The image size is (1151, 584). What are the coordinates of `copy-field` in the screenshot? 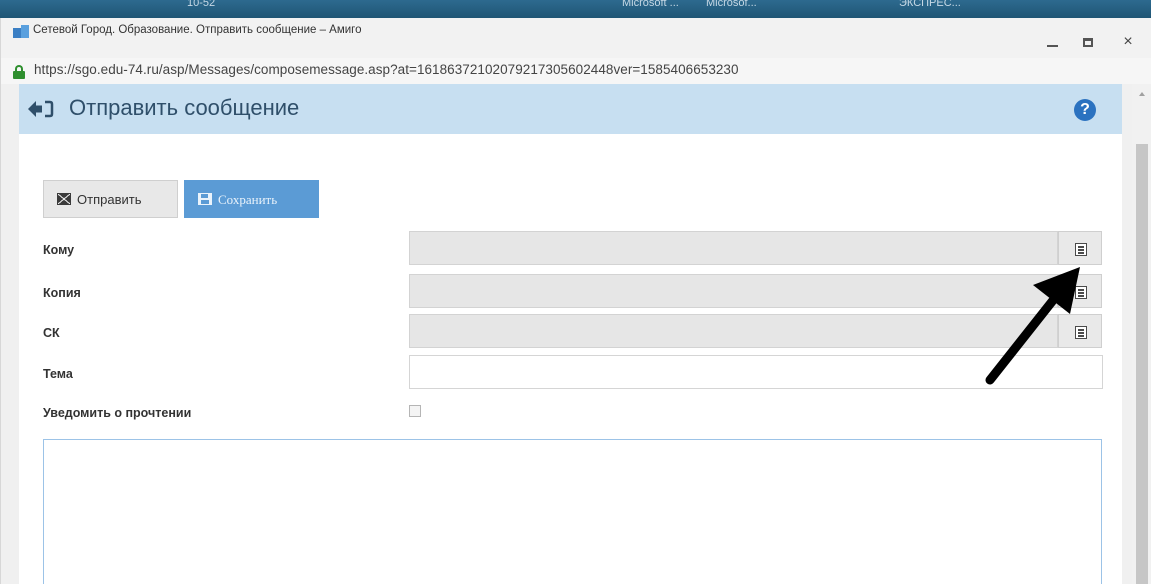 It's located at (733, 291).